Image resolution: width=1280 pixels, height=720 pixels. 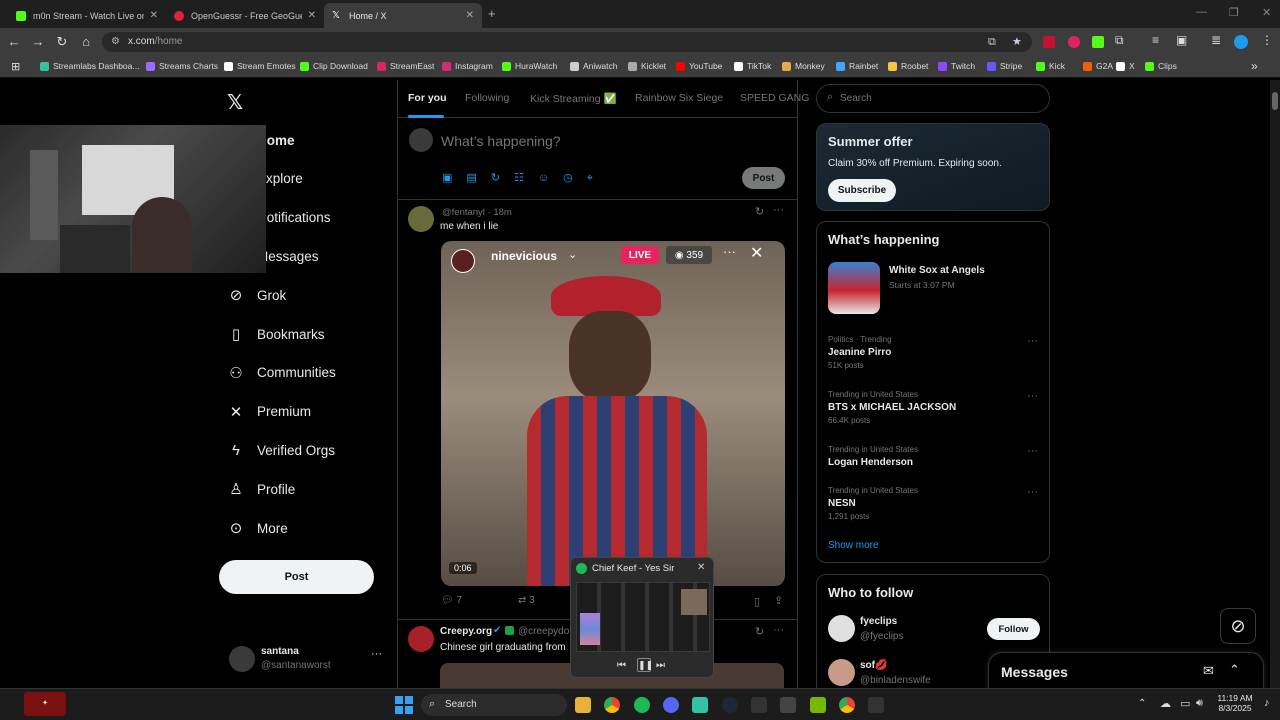 I want to click on bookmark-item: Instagram, so click(x=467, y=66).